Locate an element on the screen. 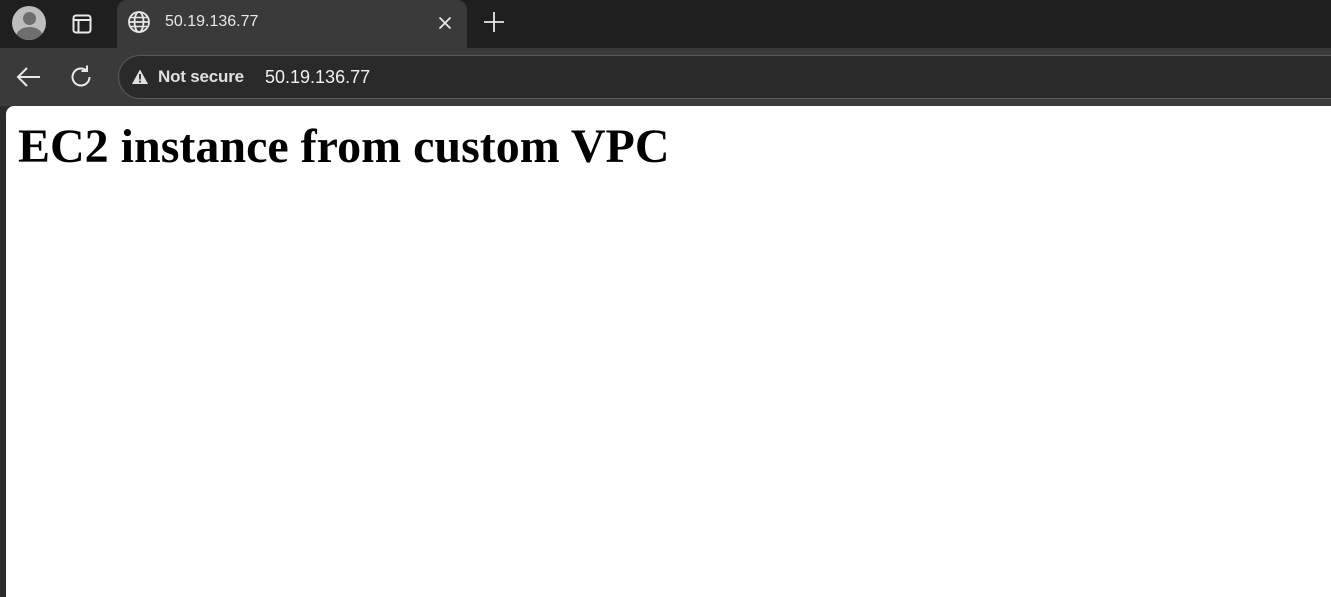  page-heading: EC2 instance from custom VPC is located at coordinates (344, 146).